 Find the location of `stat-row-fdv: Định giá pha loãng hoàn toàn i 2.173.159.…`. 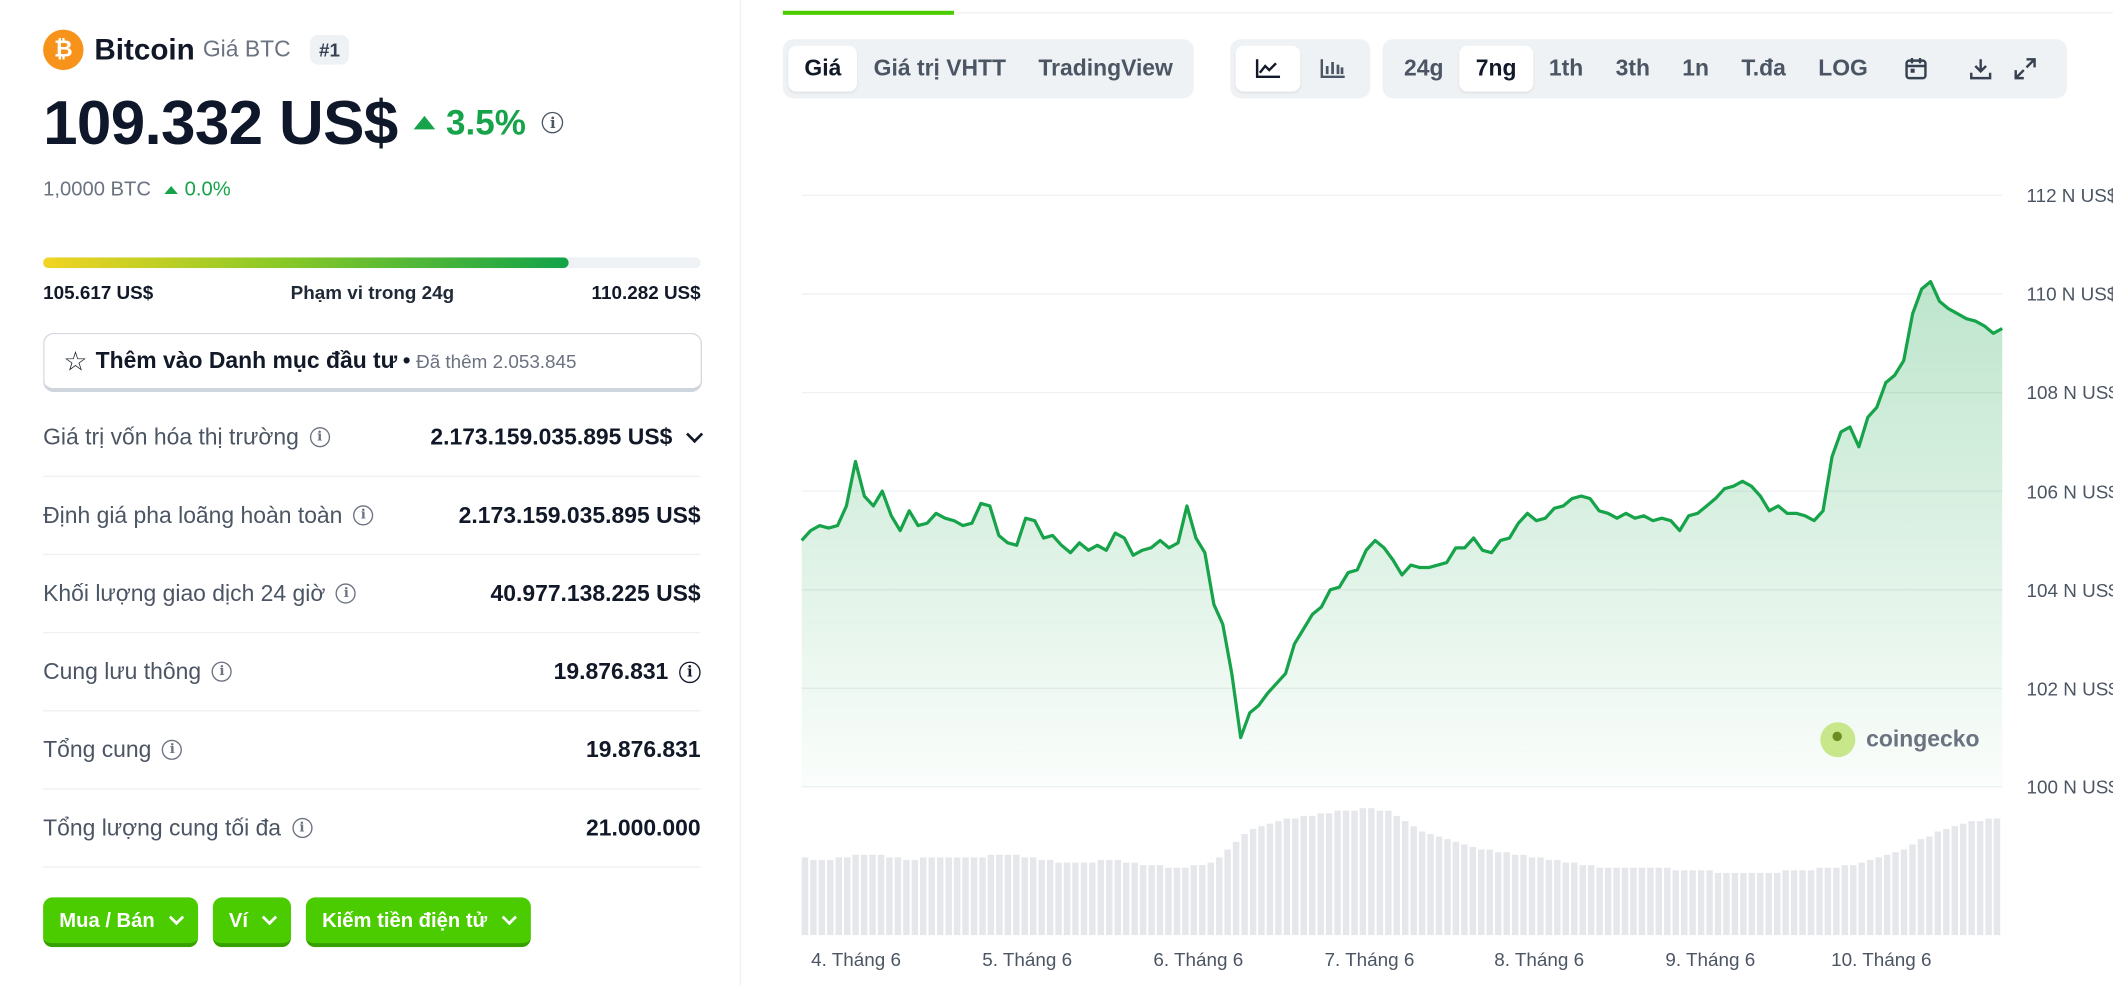

stat-row-fdv: Định giá pha loãng hoàn toàn i 2.173.159.… is located at coordinates (372, 516).